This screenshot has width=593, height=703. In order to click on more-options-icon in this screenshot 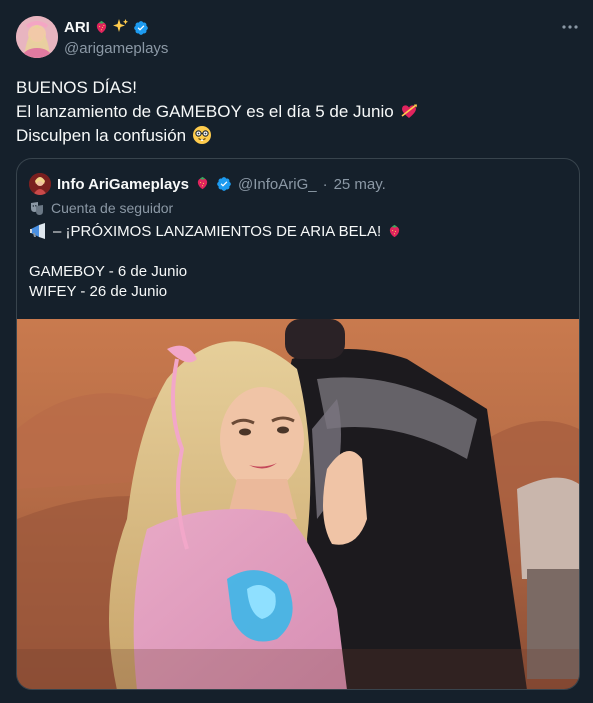, I will do `click(570, 29)`.